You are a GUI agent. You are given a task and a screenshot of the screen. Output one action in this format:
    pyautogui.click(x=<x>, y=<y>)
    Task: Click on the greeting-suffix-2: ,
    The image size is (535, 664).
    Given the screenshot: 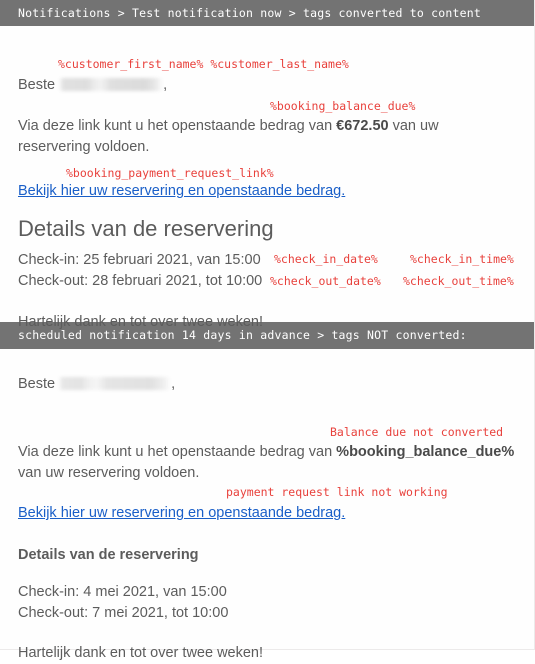 What is the action you would take?
    pyautogui.click(x=173, y=384)
    